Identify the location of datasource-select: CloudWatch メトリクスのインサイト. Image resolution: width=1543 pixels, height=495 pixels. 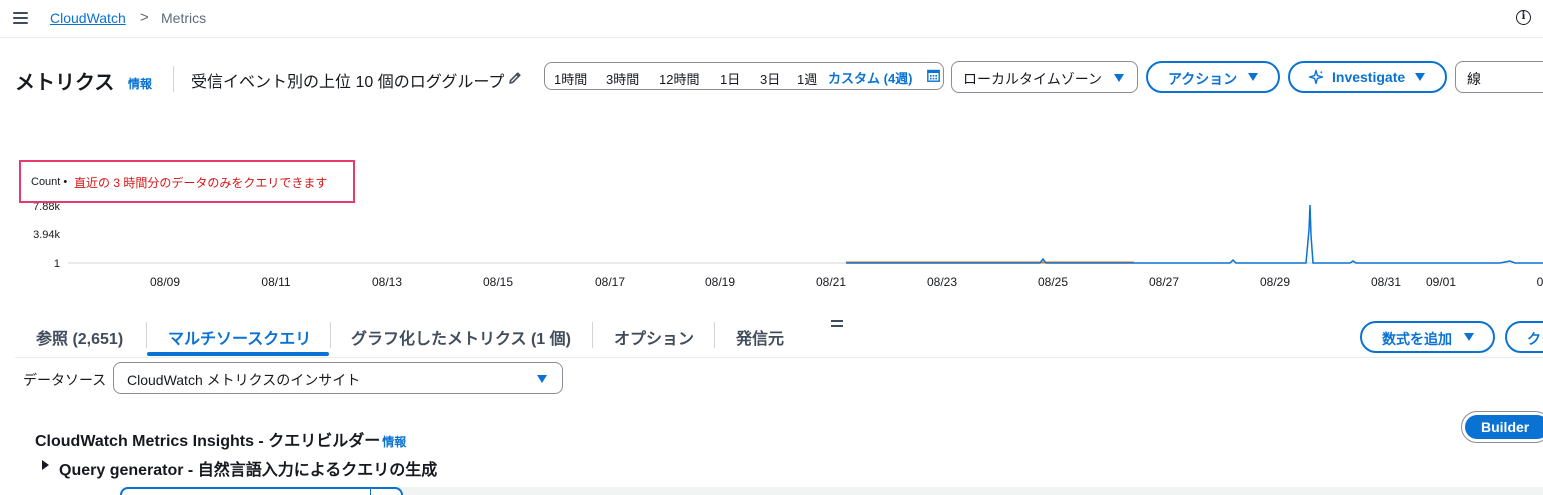
(338, 378).